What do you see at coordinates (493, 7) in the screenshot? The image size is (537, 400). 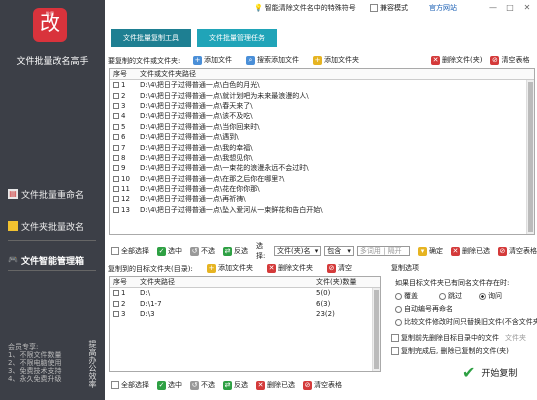 I see `minimize-button: —` at bounding box center [493, 7].